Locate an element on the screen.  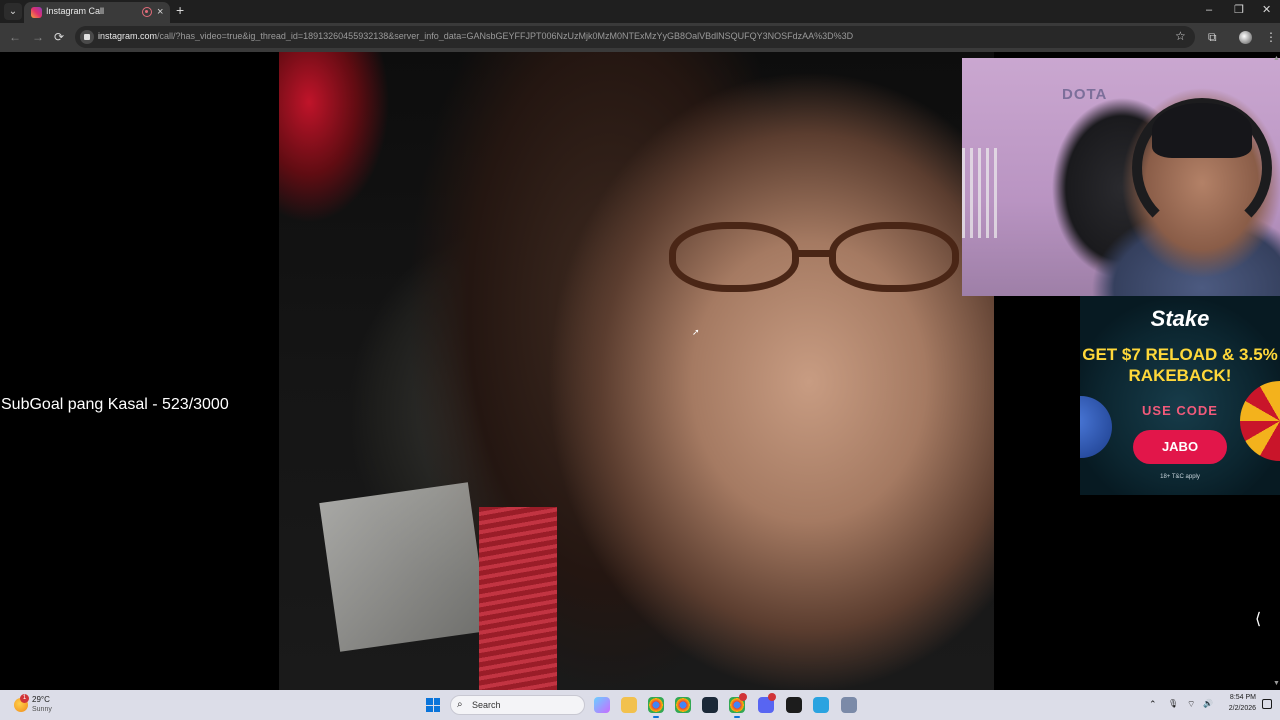
forward-button: → is located at coordinates (38, 37).